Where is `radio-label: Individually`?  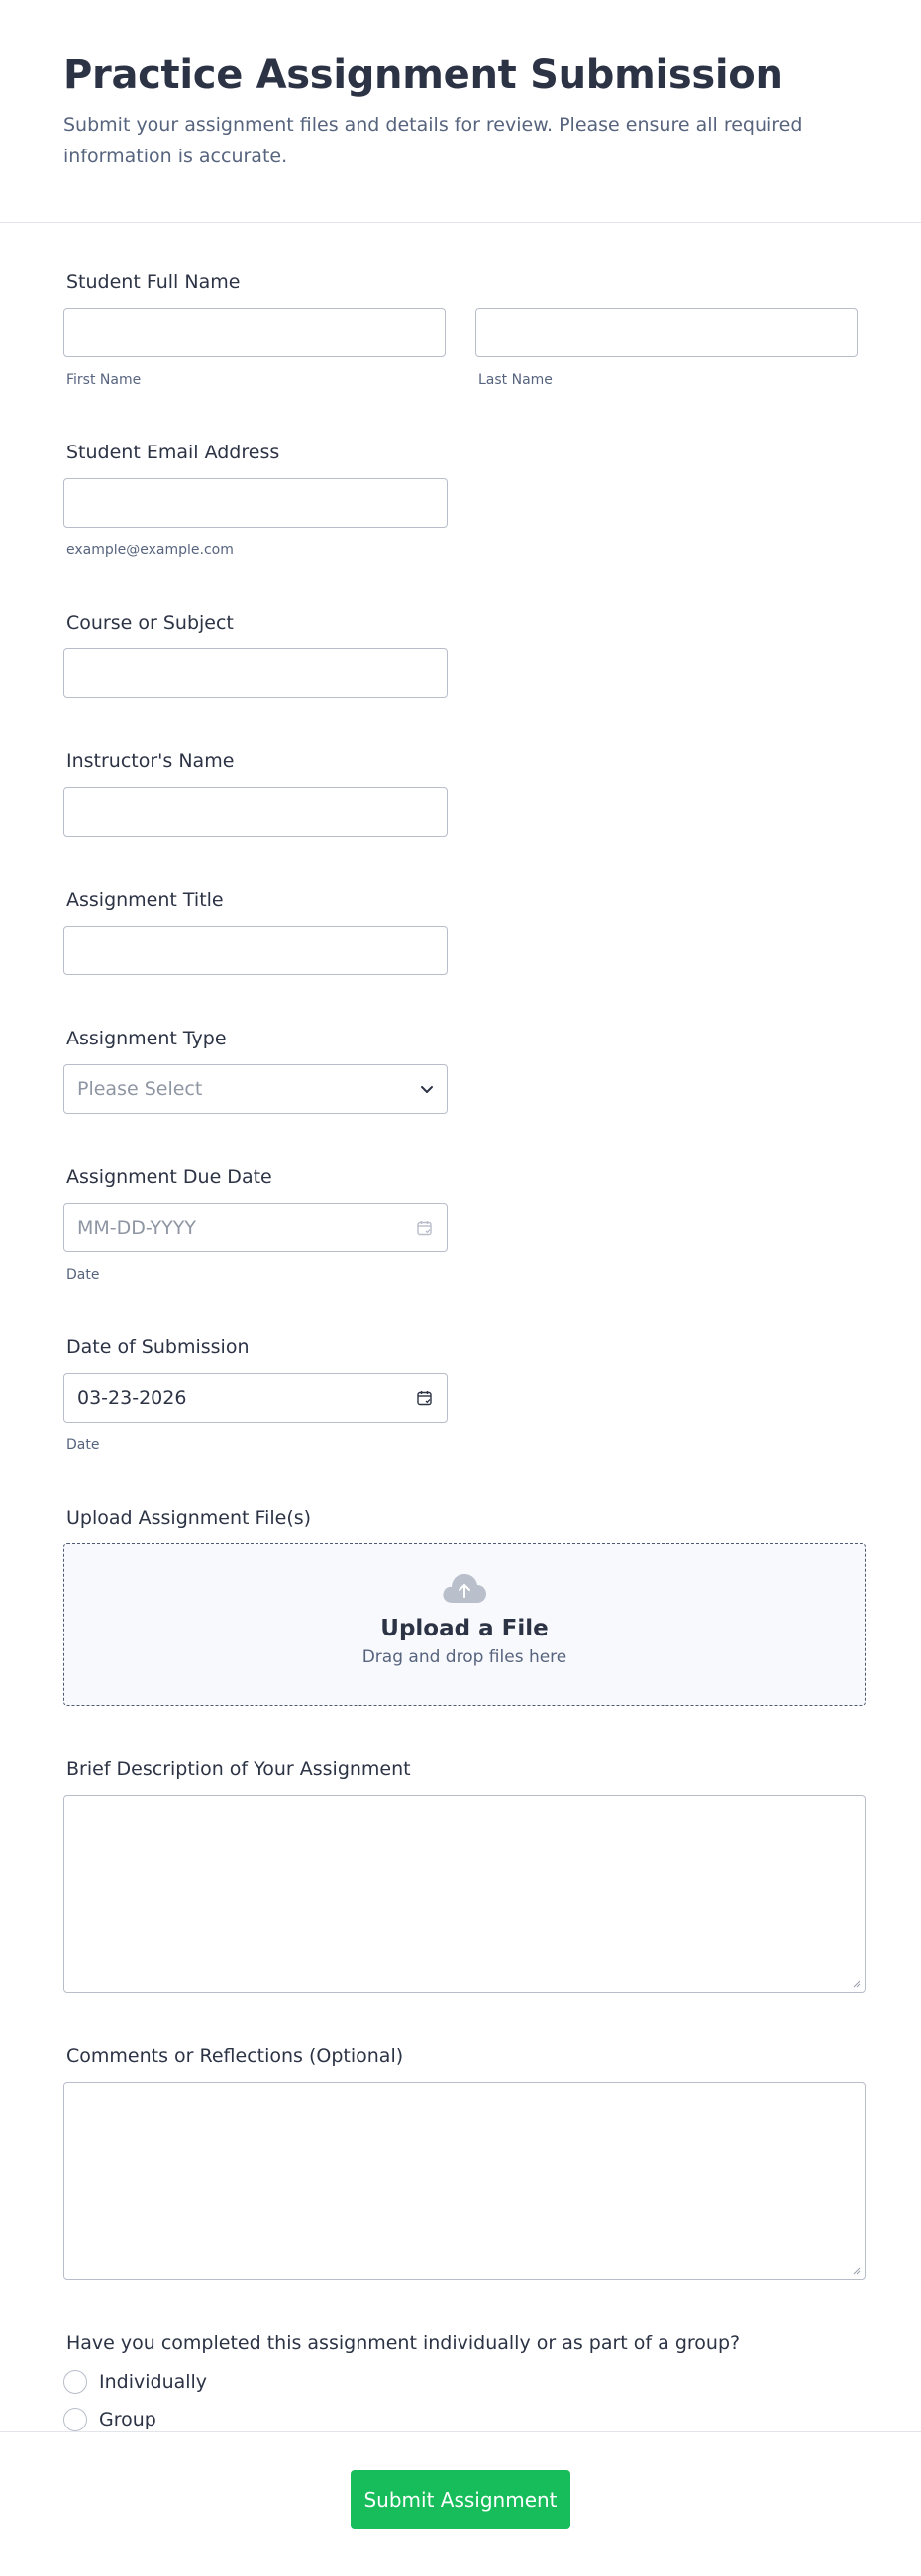 radio-label: Individually is located at coordinates (153, 2382).